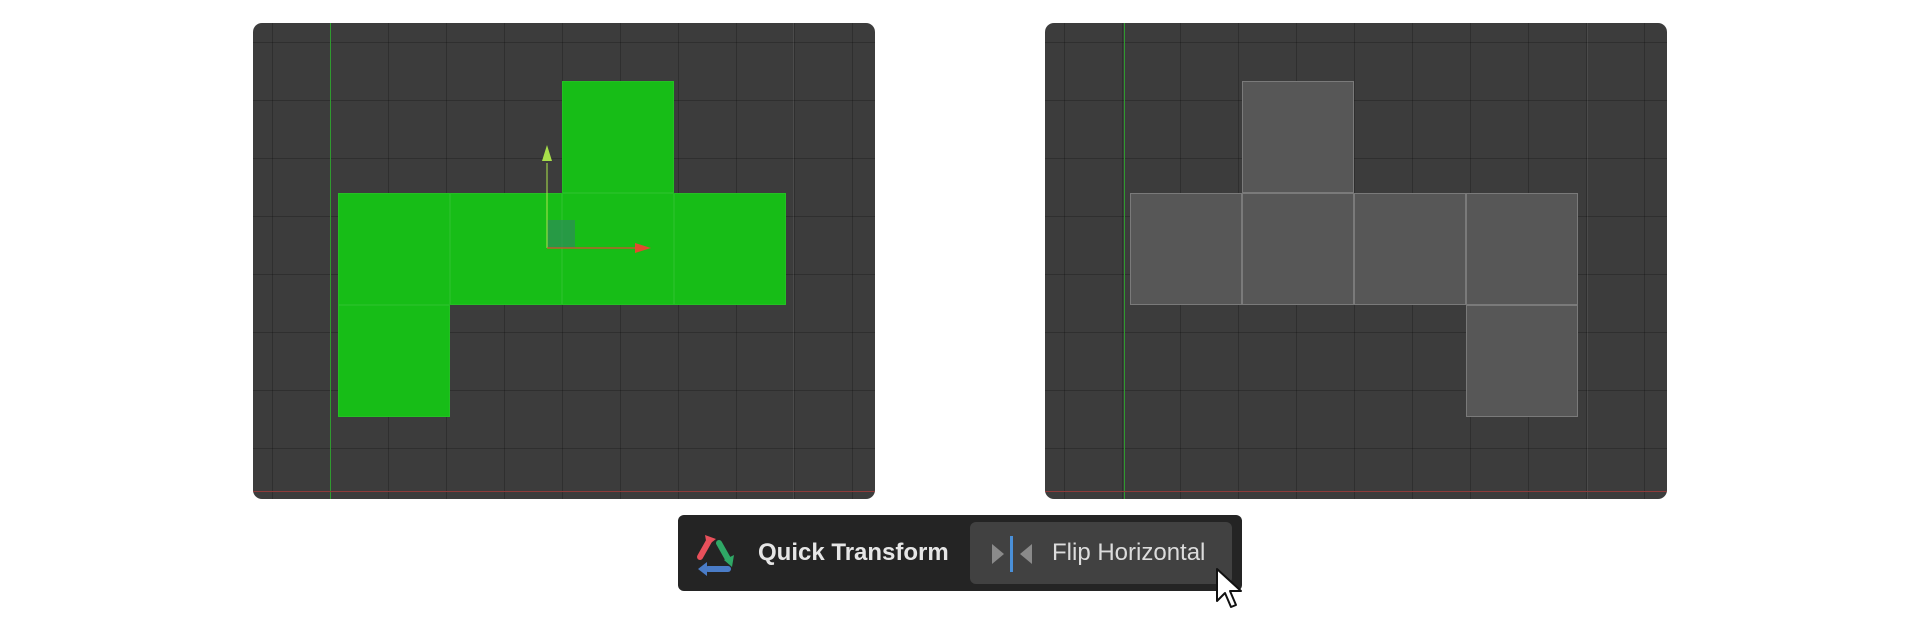  What do you see at coordinates (1129, 552) in the screenshot?
I see `flip-horizontal-label: Flip Horizontal` at bounding box center [1129, 552].